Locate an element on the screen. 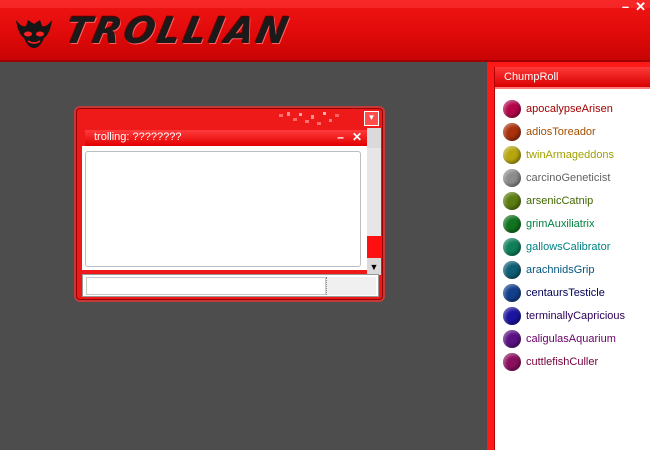 The image size is (650, 450). chum-item: terminallyCapricious is located at coordinates (564, 315).